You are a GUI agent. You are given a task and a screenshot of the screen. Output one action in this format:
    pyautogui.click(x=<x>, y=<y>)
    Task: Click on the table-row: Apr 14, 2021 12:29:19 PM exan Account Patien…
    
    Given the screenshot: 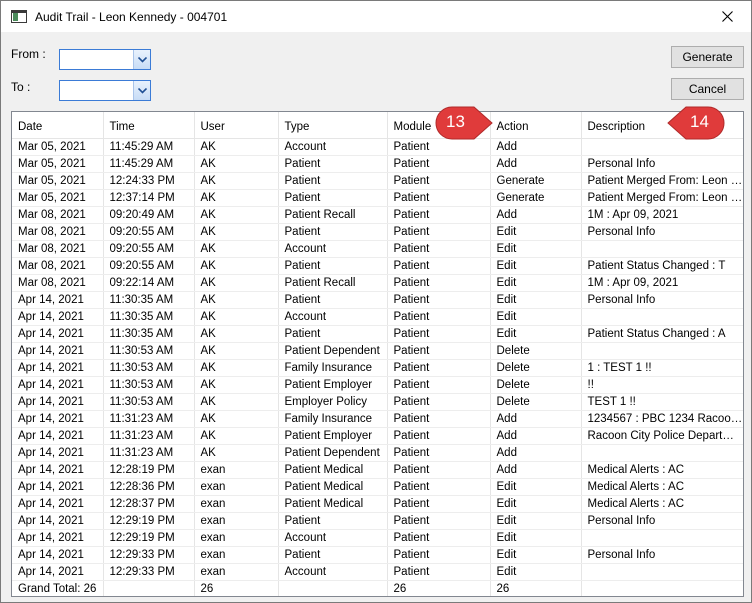 What is the action you would take?
    pyautogui.click(x=377, y=538)
    